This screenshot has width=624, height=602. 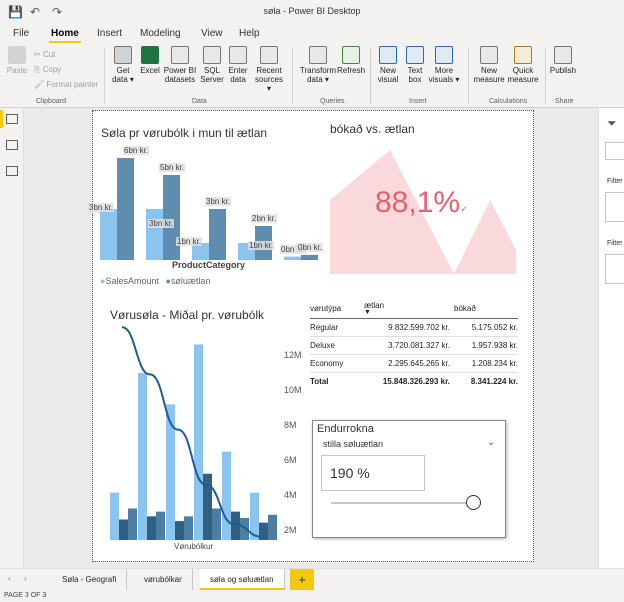 What do you see at coordinates (212, 75) in the screenshot?
I see `sql-label: SQL Server` at bounding box center [212, 75].